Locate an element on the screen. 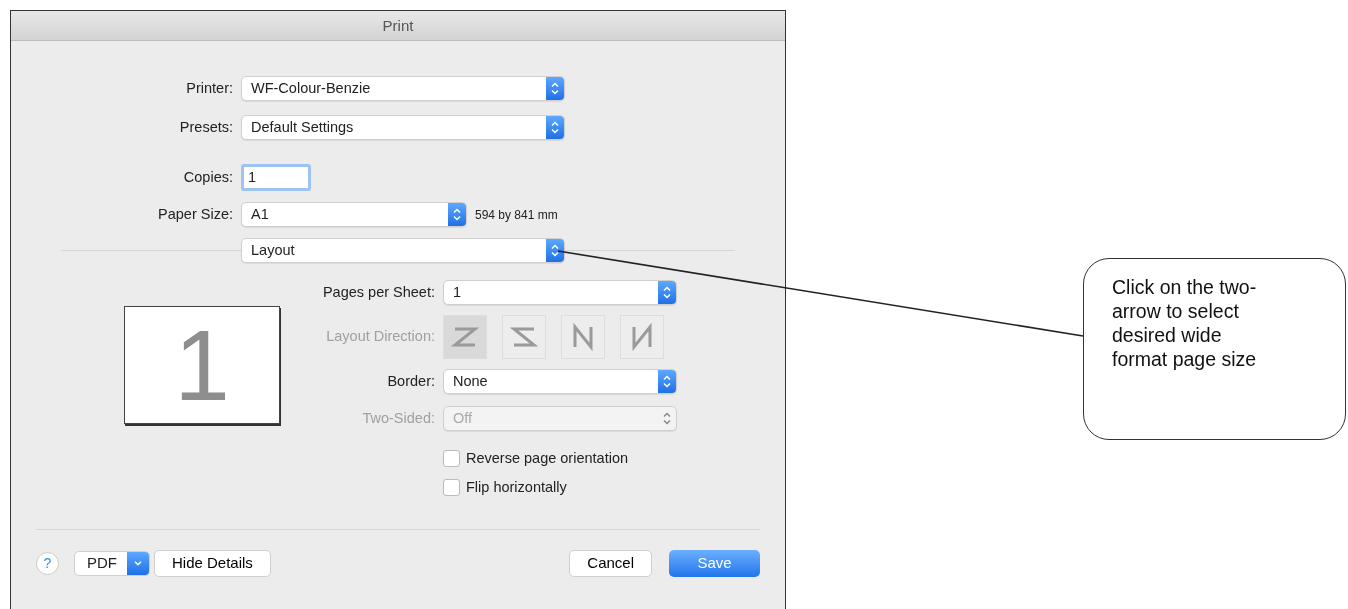  popup-button: Default Settings is located at coordinates (403, 127).